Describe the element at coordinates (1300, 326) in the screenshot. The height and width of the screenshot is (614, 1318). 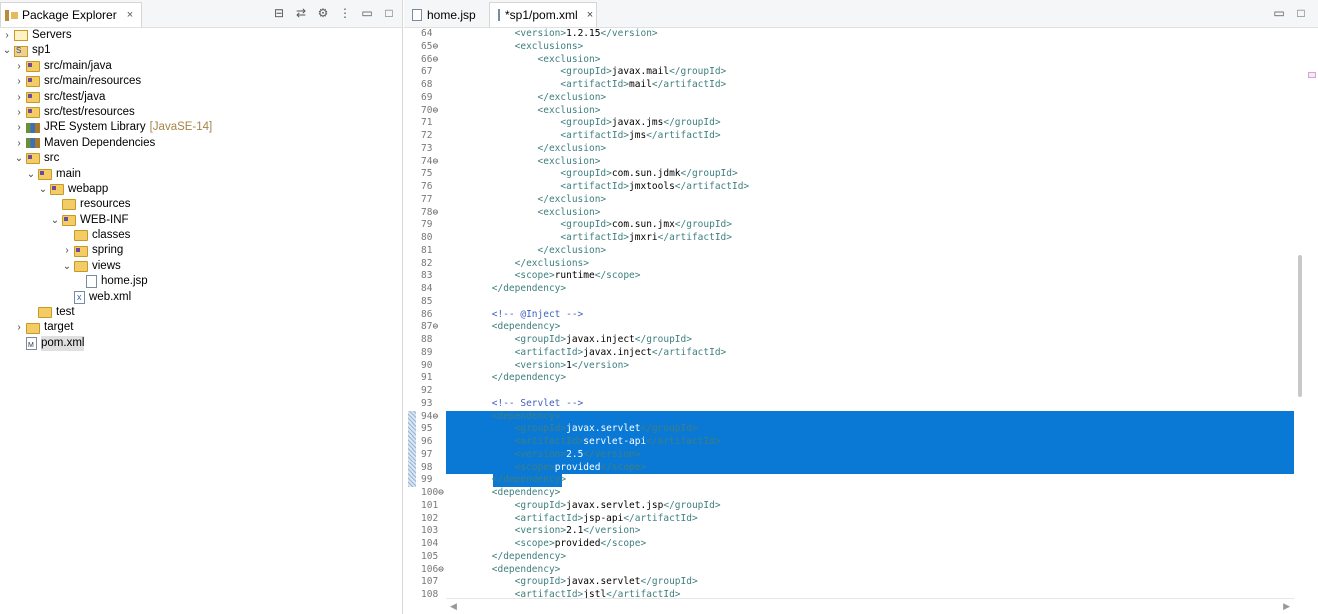
I see `vertical-scrollbar-thumb` at that location.